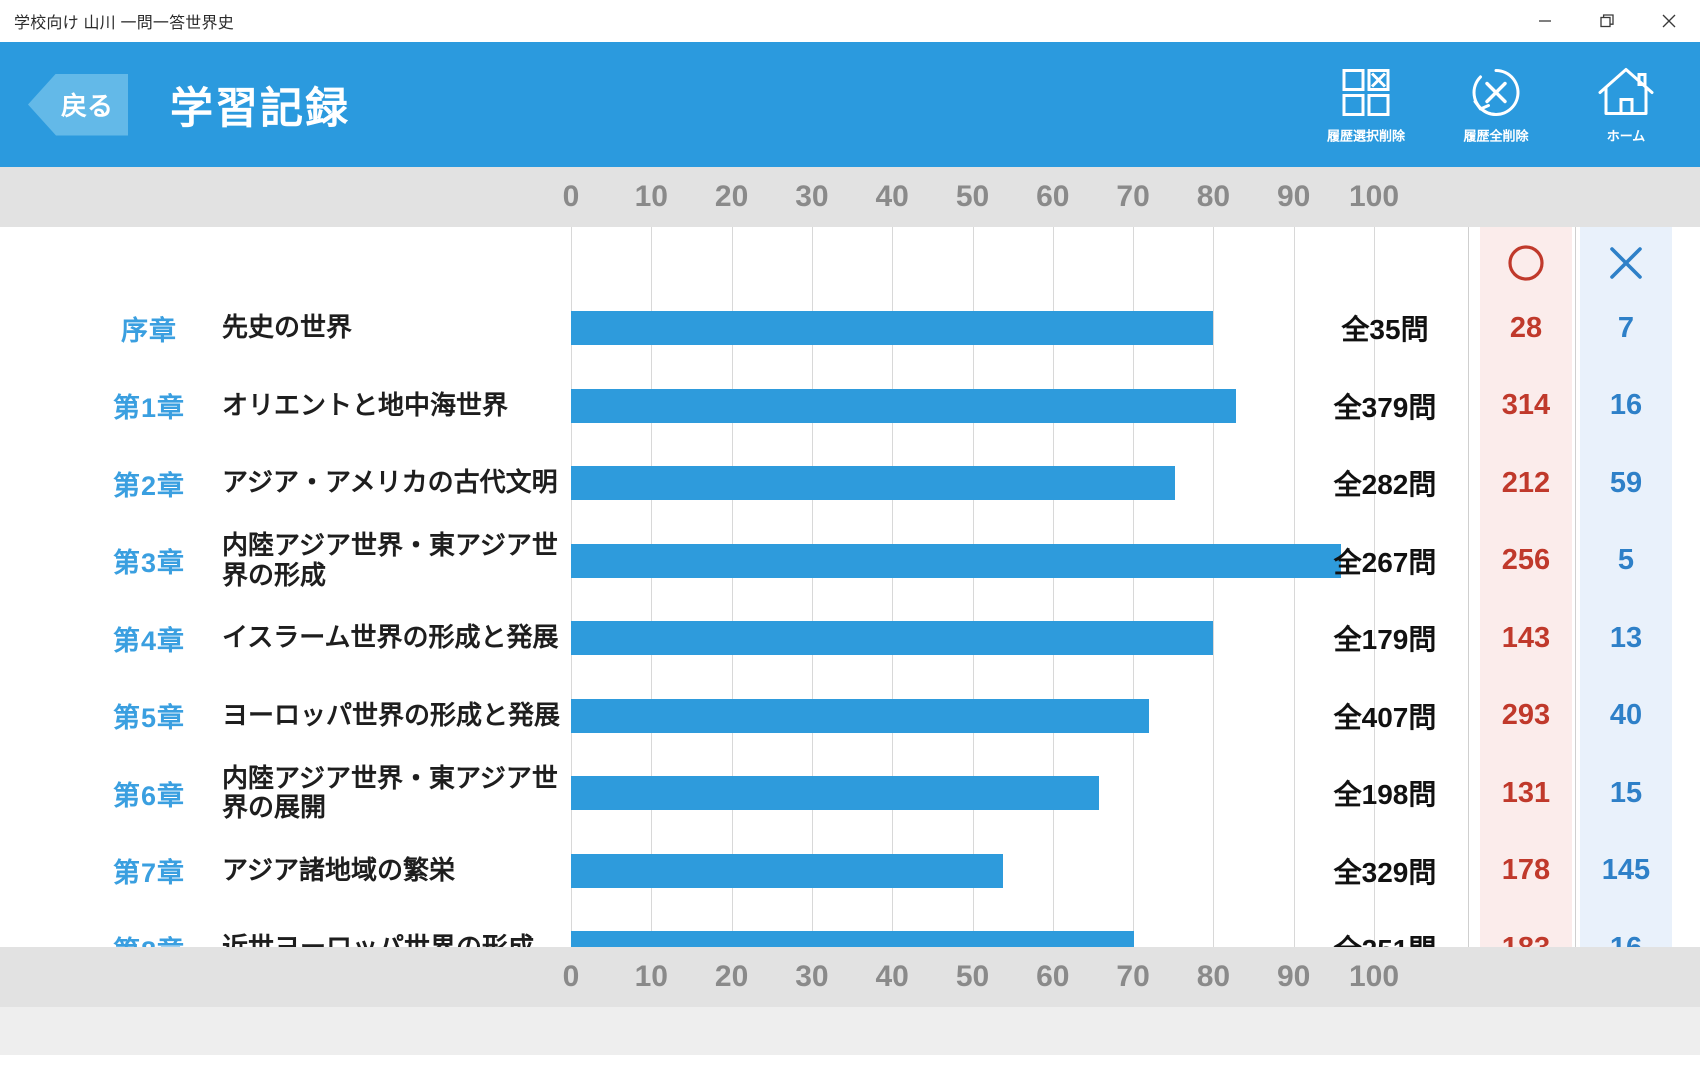 This screenshot has height=1080, width=1700. What do you see at coordinates (149, 640) in the screenshot?
I see `chapter-label: 第4章` at bounding box center [149, 640].